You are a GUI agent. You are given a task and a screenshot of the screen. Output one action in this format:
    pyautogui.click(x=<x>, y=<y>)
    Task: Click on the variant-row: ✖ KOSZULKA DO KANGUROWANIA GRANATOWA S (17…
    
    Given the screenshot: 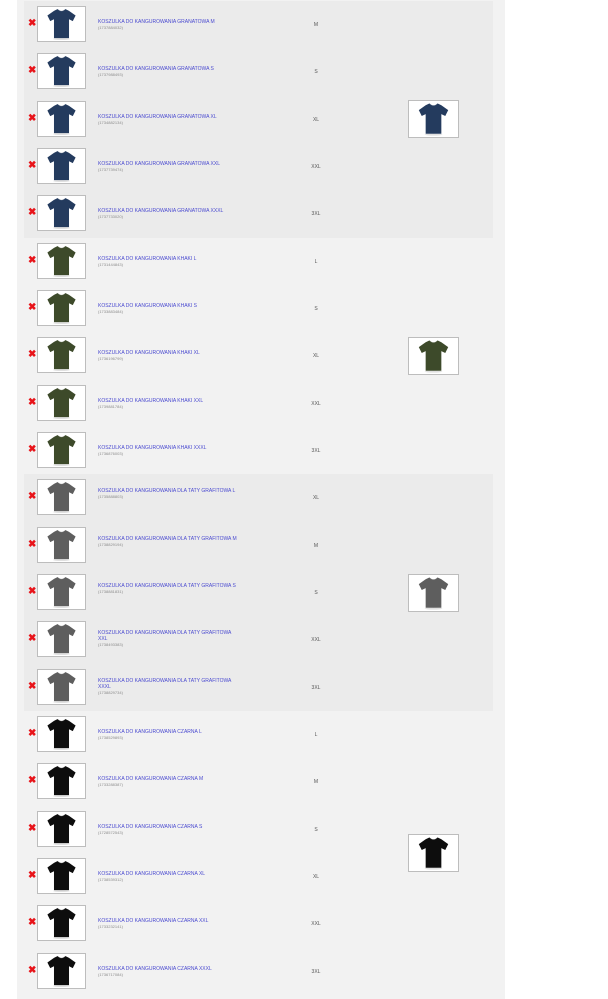 What is the action you would take?
    pyautogui.click(x=258, y=71)
    